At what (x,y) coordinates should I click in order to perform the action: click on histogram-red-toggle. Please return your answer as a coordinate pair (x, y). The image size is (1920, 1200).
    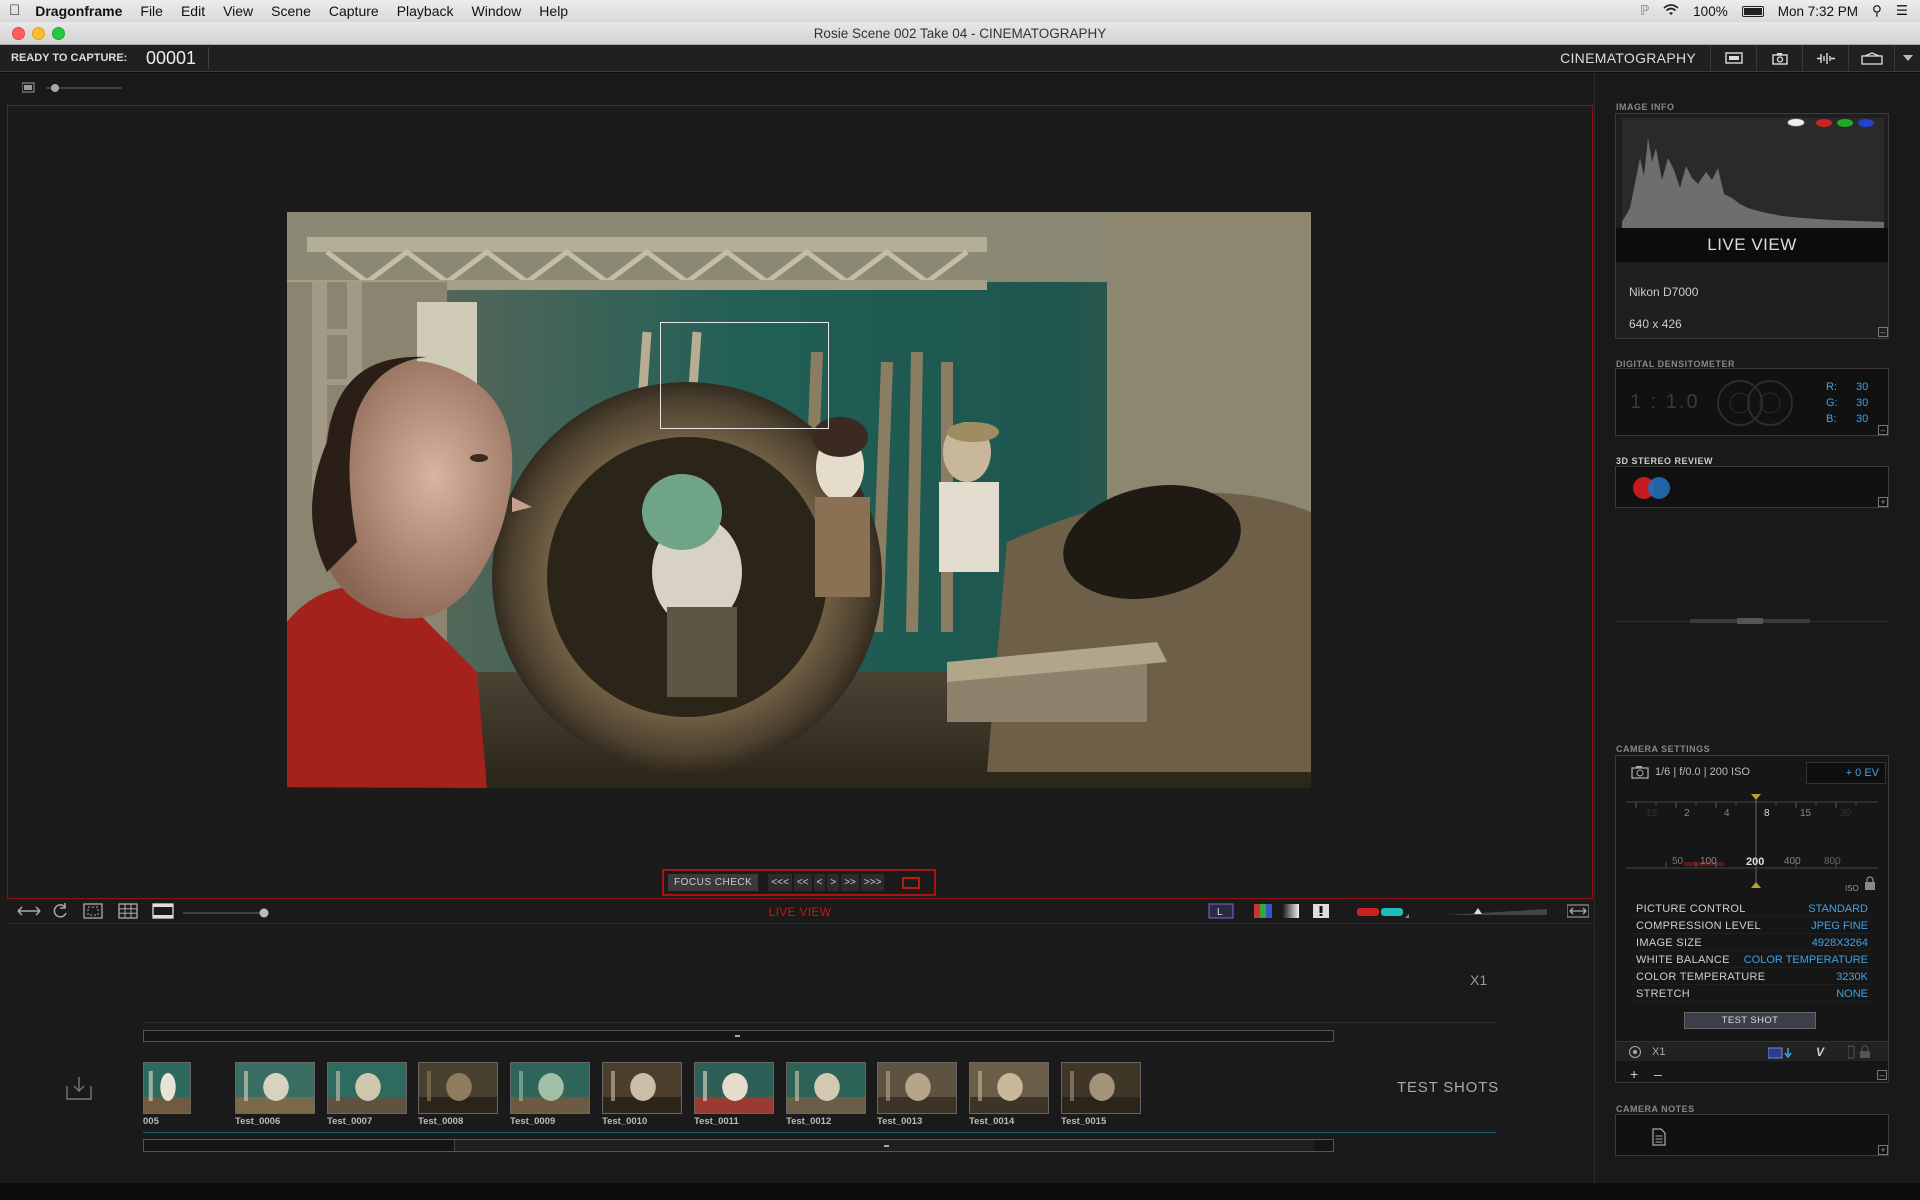
    Looking at the image, I should click on (1824, 123).